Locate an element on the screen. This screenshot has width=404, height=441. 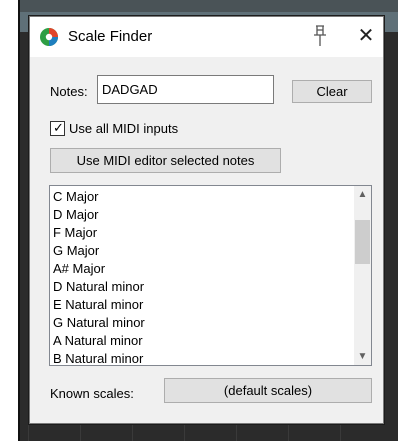
use-all-midi-inputs-checkbox: ✓ is located at coordinates (57, 128).